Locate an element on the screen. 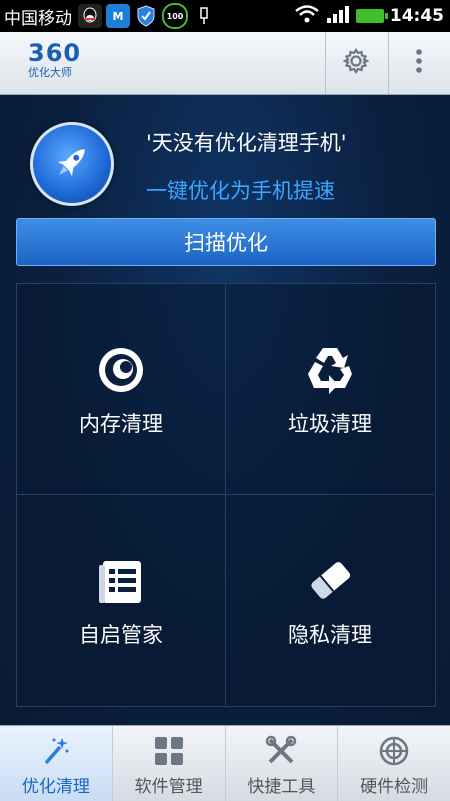 The image size is (450, 801). more-menu-button is located at coordinates (418, 63).